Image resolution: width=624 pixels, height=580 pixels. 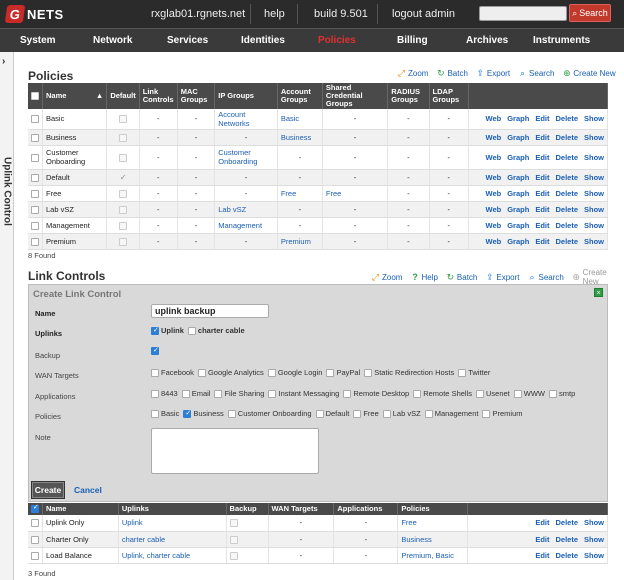 What do you see at coordinates (123, 96) in the screenshot?
I see `col-default: Default` at bounding box center [123, 96].